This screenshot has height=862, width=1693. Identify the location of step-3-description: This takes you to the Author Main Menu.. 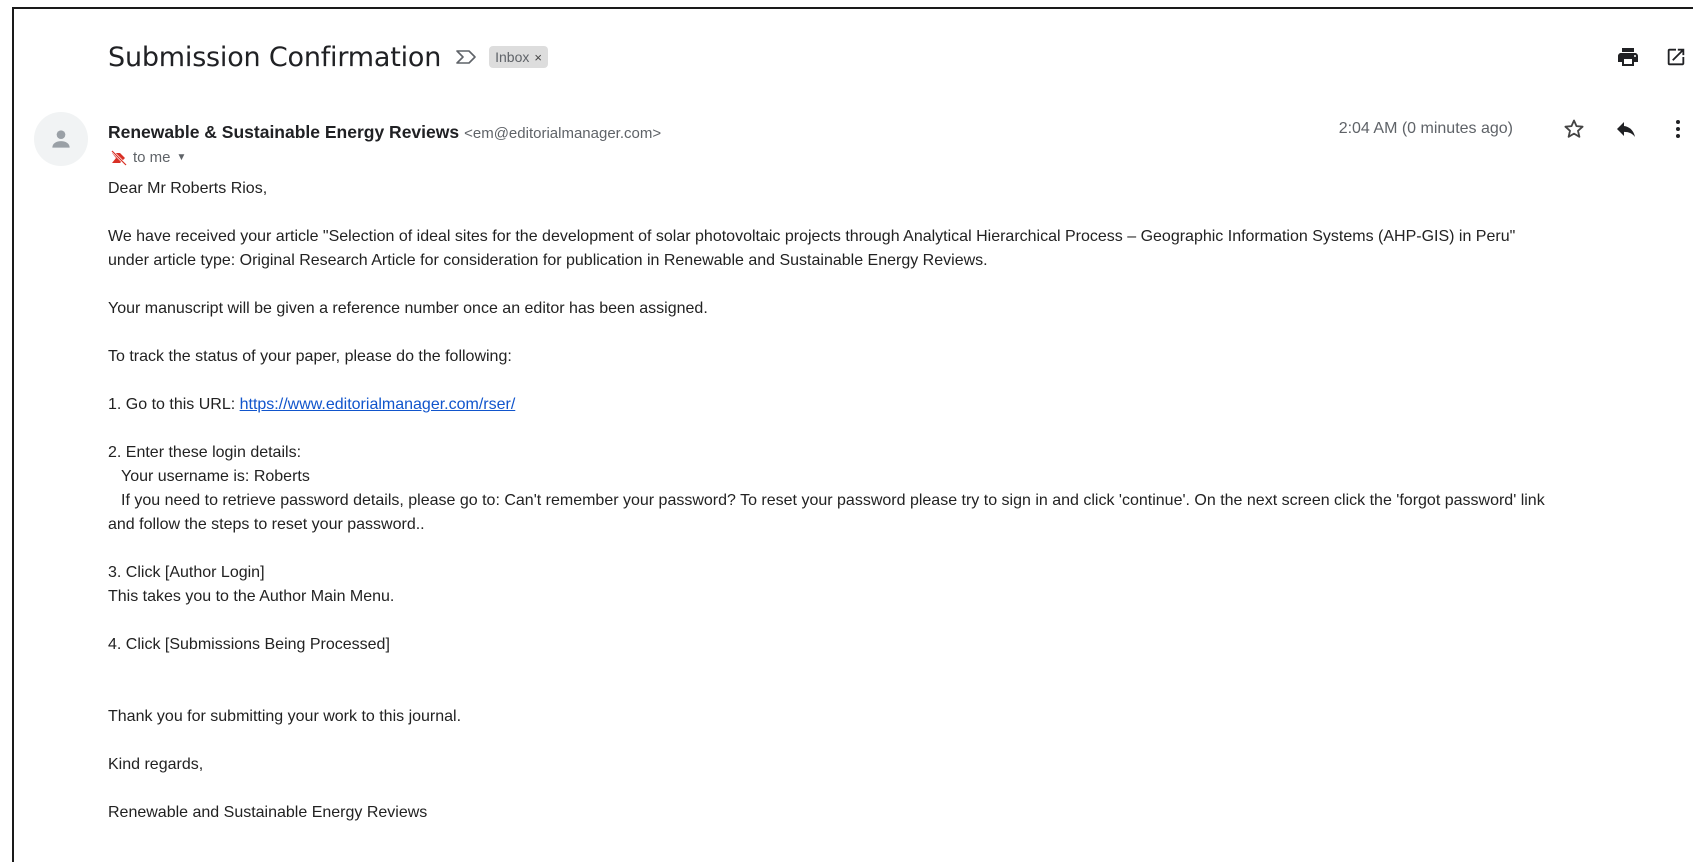
(251, 596).